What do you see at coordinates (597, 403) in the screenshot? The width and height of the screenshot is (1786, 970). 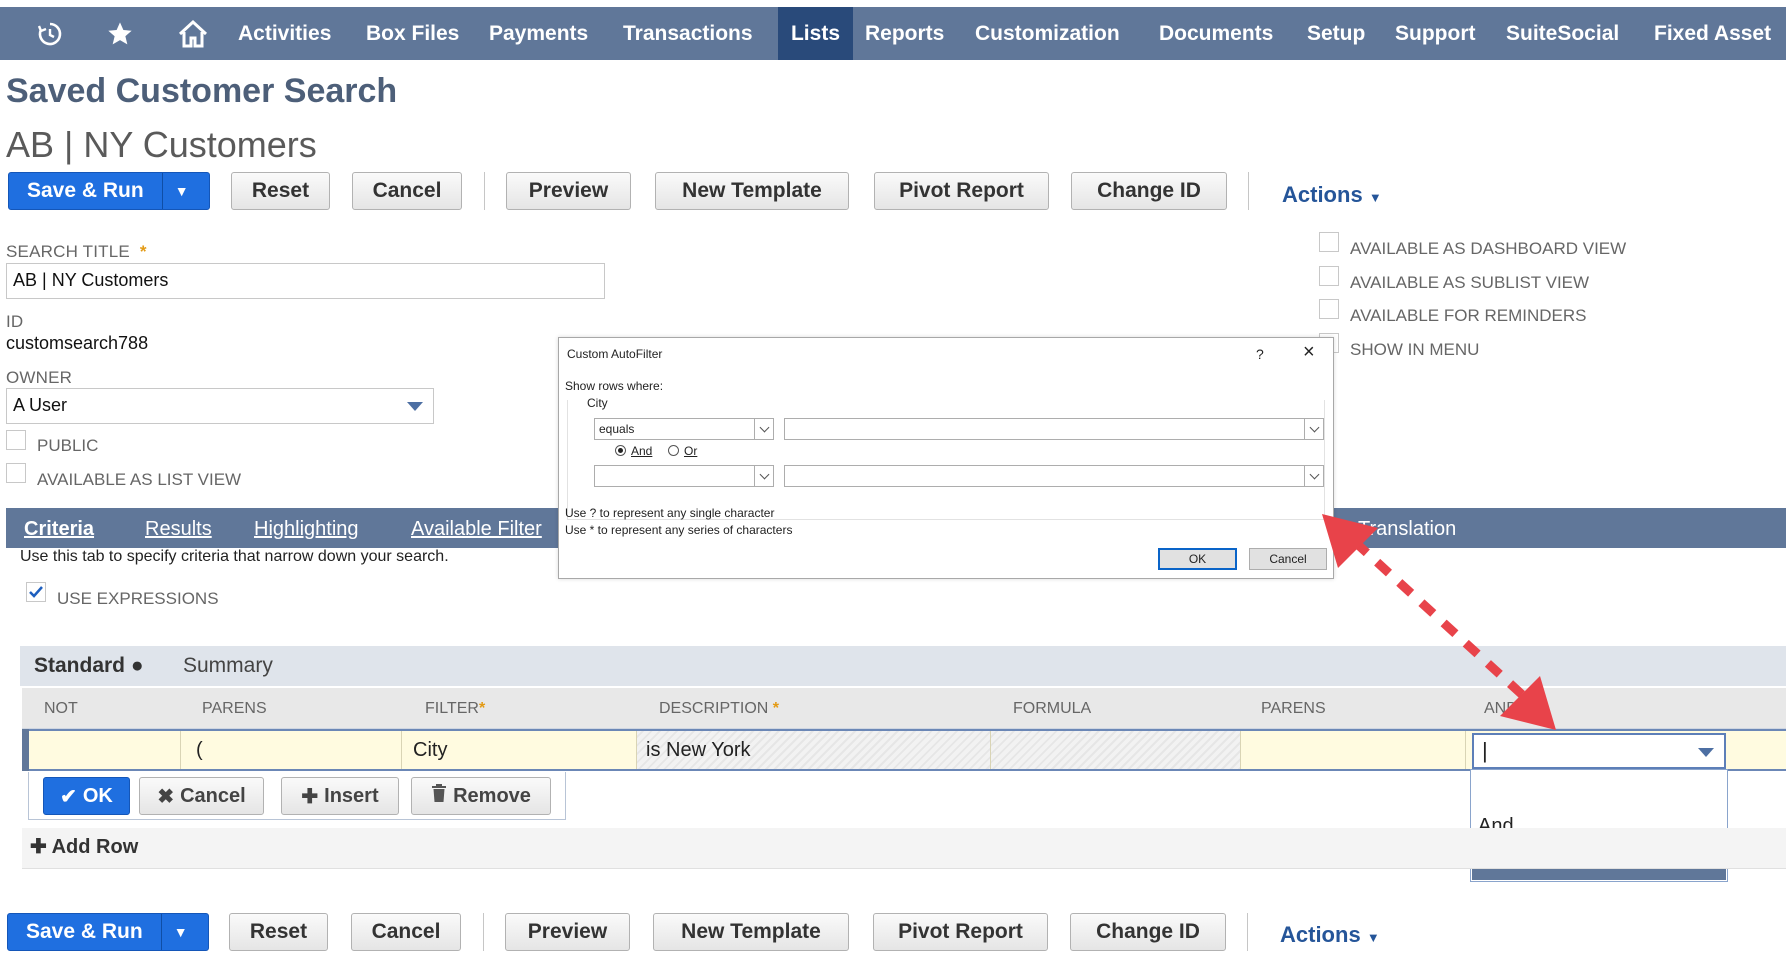 I see `field-name-label: City` at bounding box center [597, 403].